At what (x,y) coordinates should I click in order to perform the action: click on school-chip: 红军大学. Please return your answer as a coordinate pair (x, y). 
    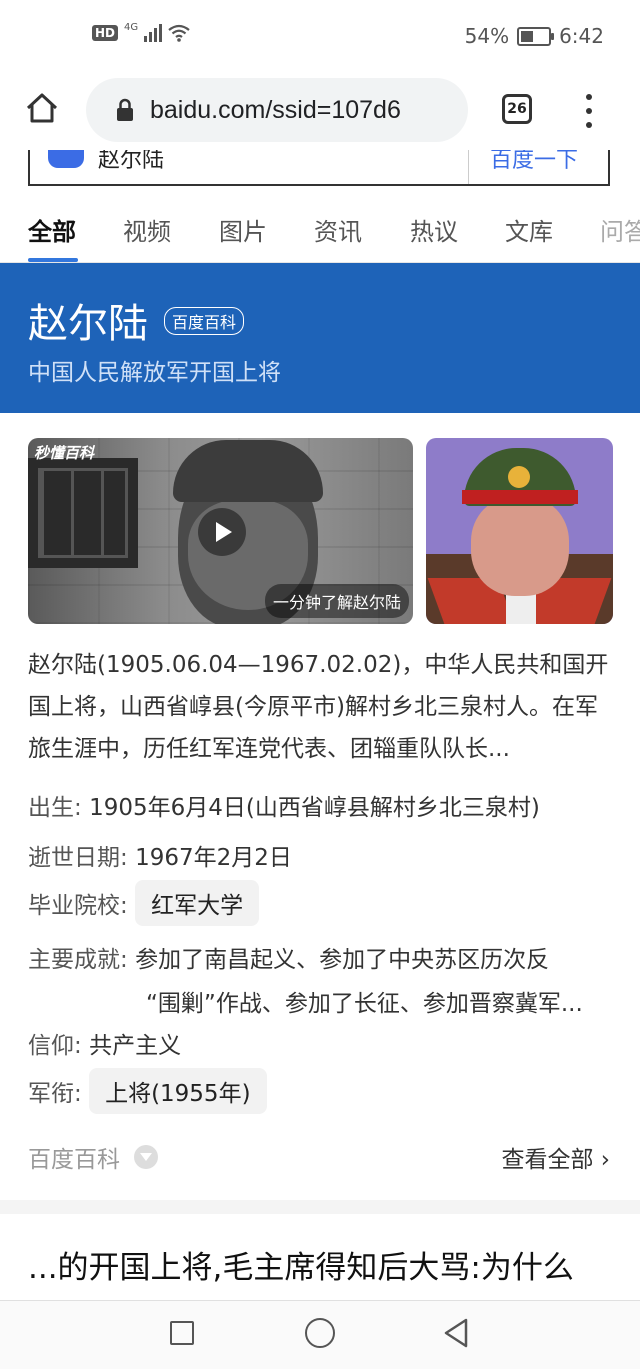
    Looking at the image, I should click on (197, 903).